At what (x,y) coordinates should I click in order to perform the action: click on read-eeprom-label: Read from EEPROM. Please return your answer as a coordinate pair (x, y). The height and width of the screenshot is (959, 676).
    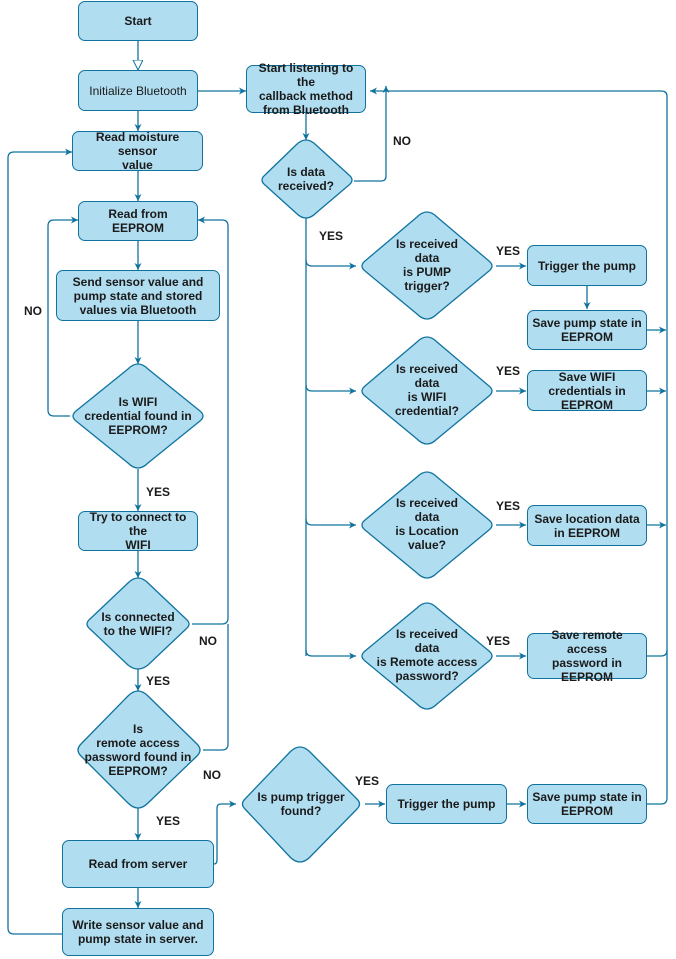
    Looking at the image, I should click on (138, 221).